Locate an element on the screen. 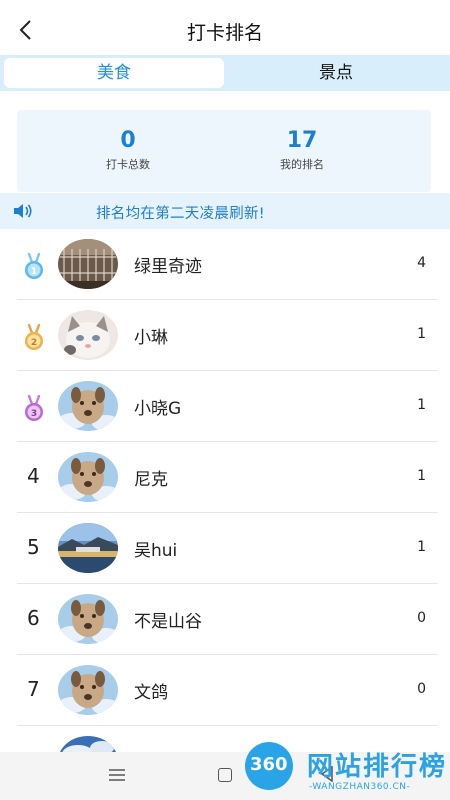  svg-text: 1 is located at coordinates (34, 272).